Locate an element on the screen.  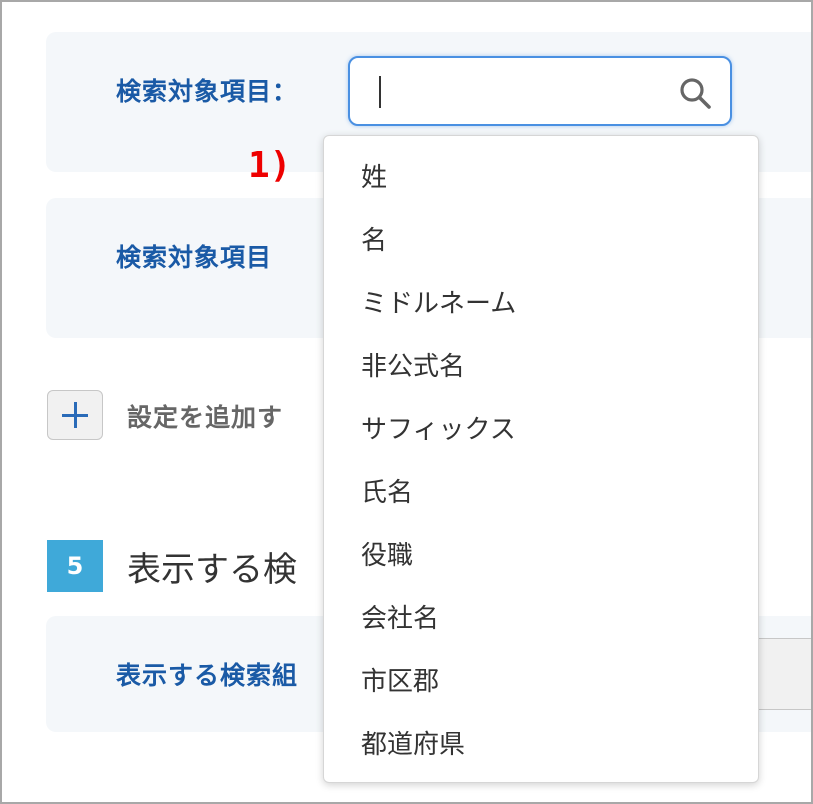
display-field-label: 表示する検索組 is located at coordinates (207, 675).